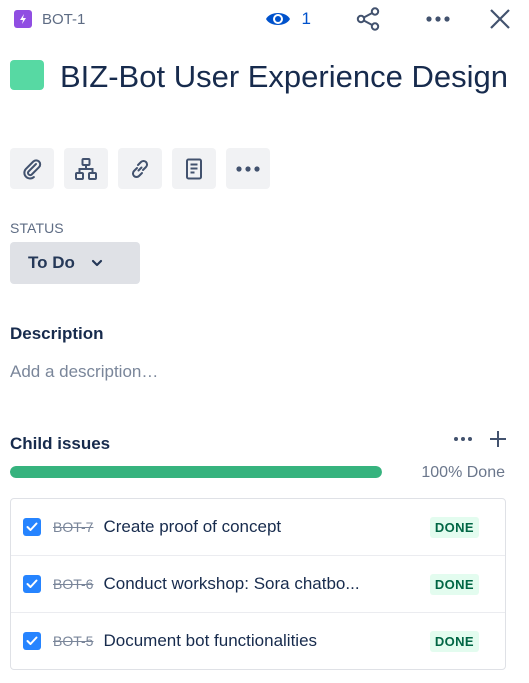 This screenshot has width=529, height=683. I want to click on child-issues-more-button, so click(463, 439).